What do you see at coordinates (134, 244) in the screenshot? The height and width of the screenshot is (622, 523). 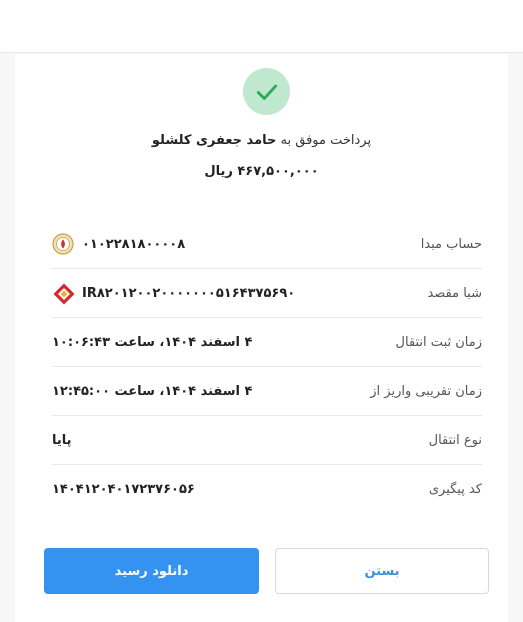 I see `detail-value: ۰۱۰۲۲۸۱۸۰۰۰۰۸` at bounding box center [134, 244].